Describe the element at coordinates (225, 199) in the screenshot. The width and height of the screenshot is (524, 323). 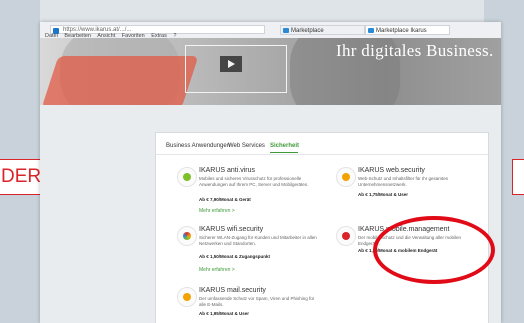
I see `product-price: Ab € 7,90/Monat & Gerät` at that location.